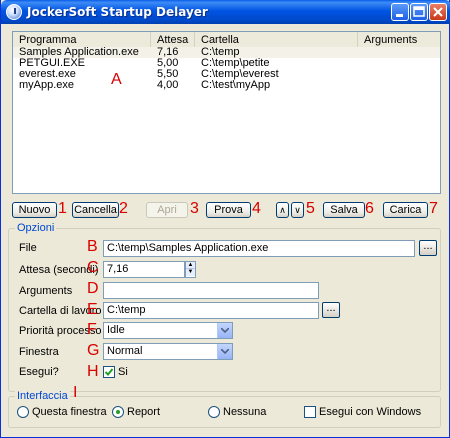  I want to click on checkmark-icon, so click(109, 372).